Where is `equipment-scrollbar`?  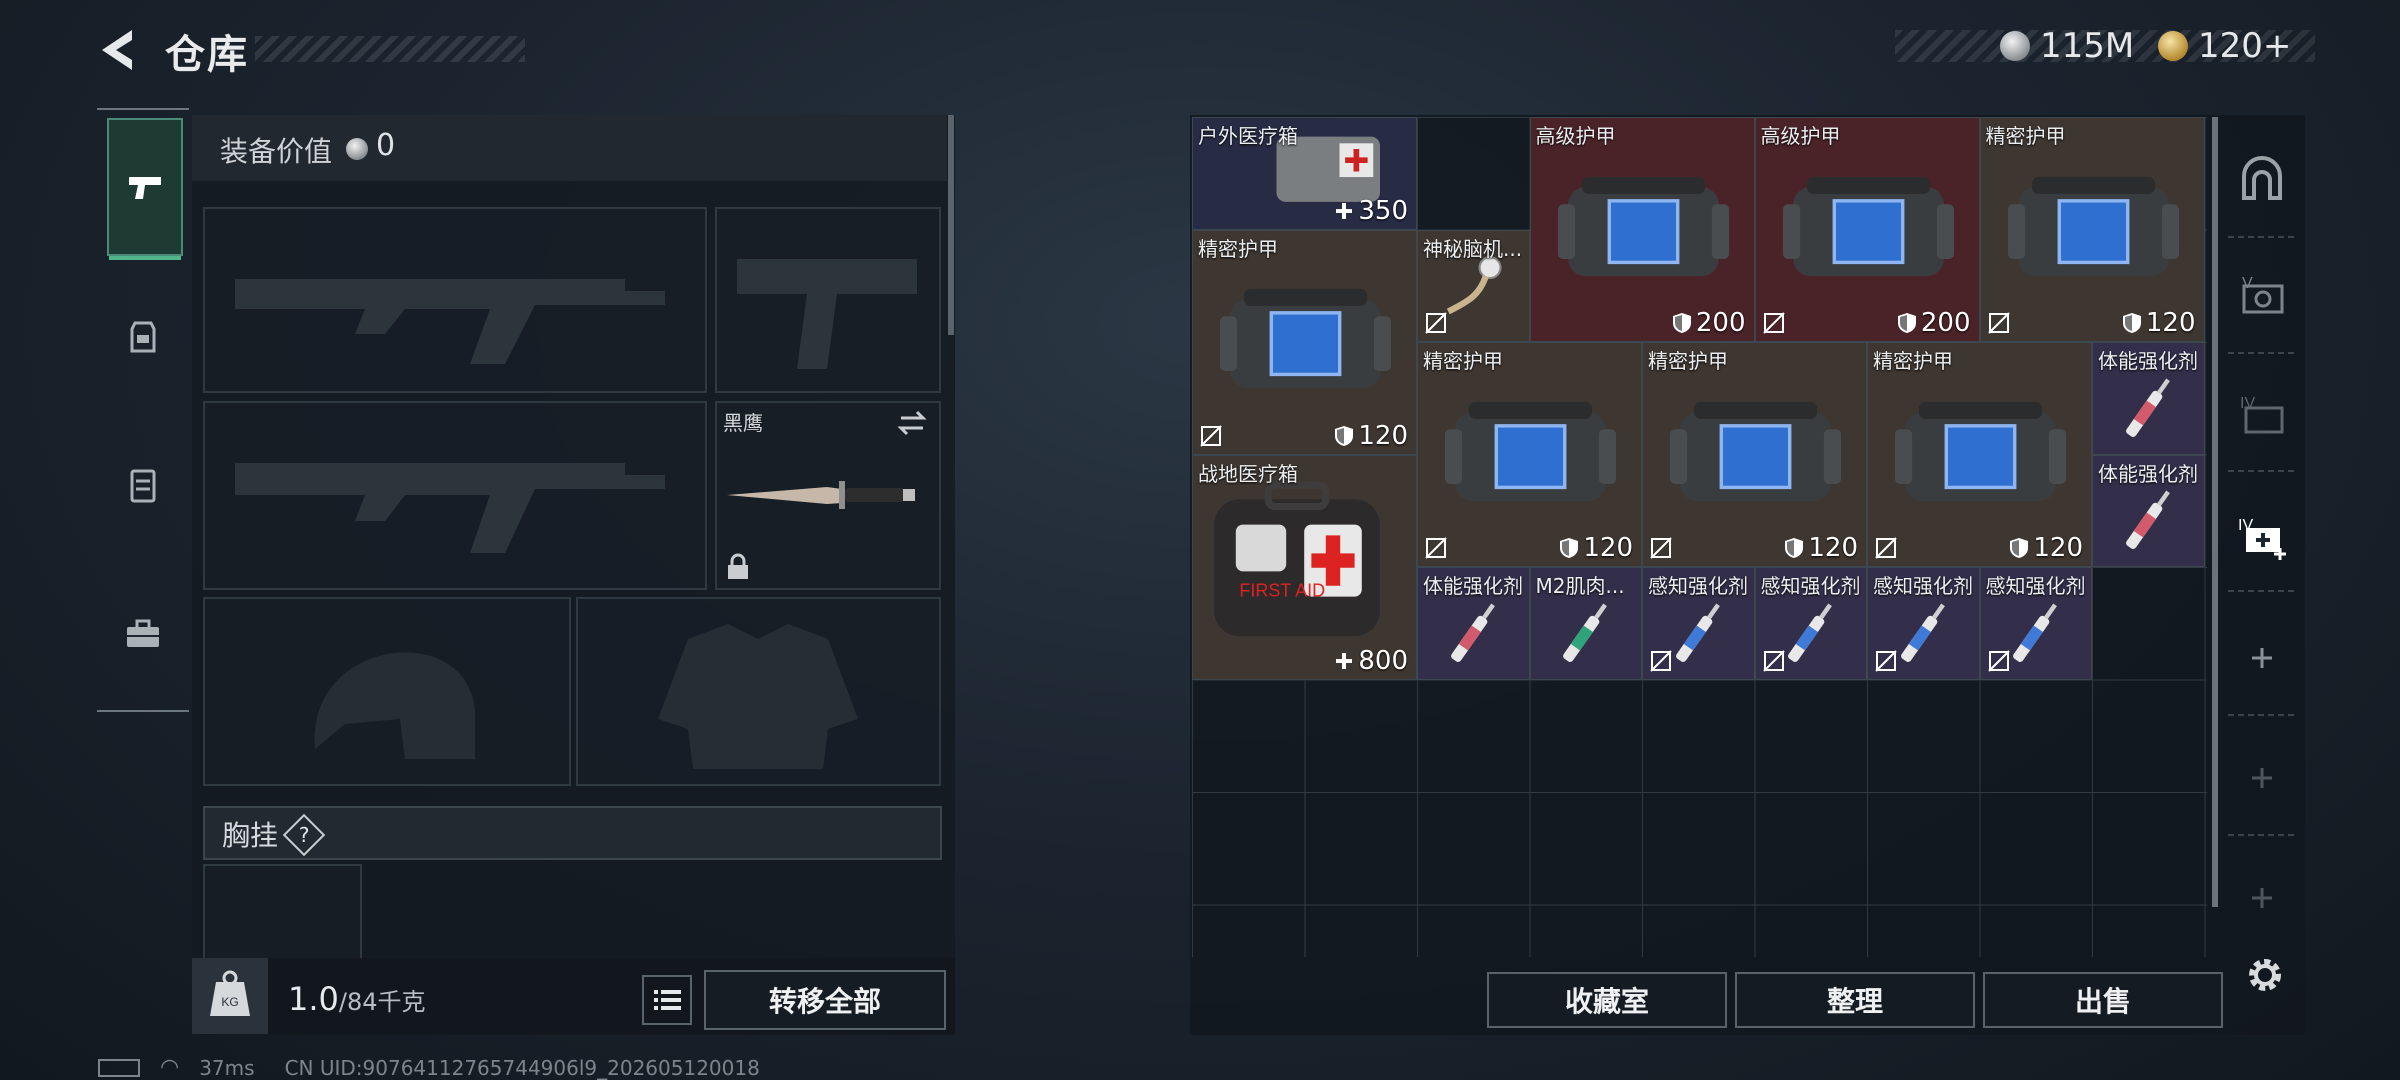 equipment-scrollbar is located at coordinates (951, 225).